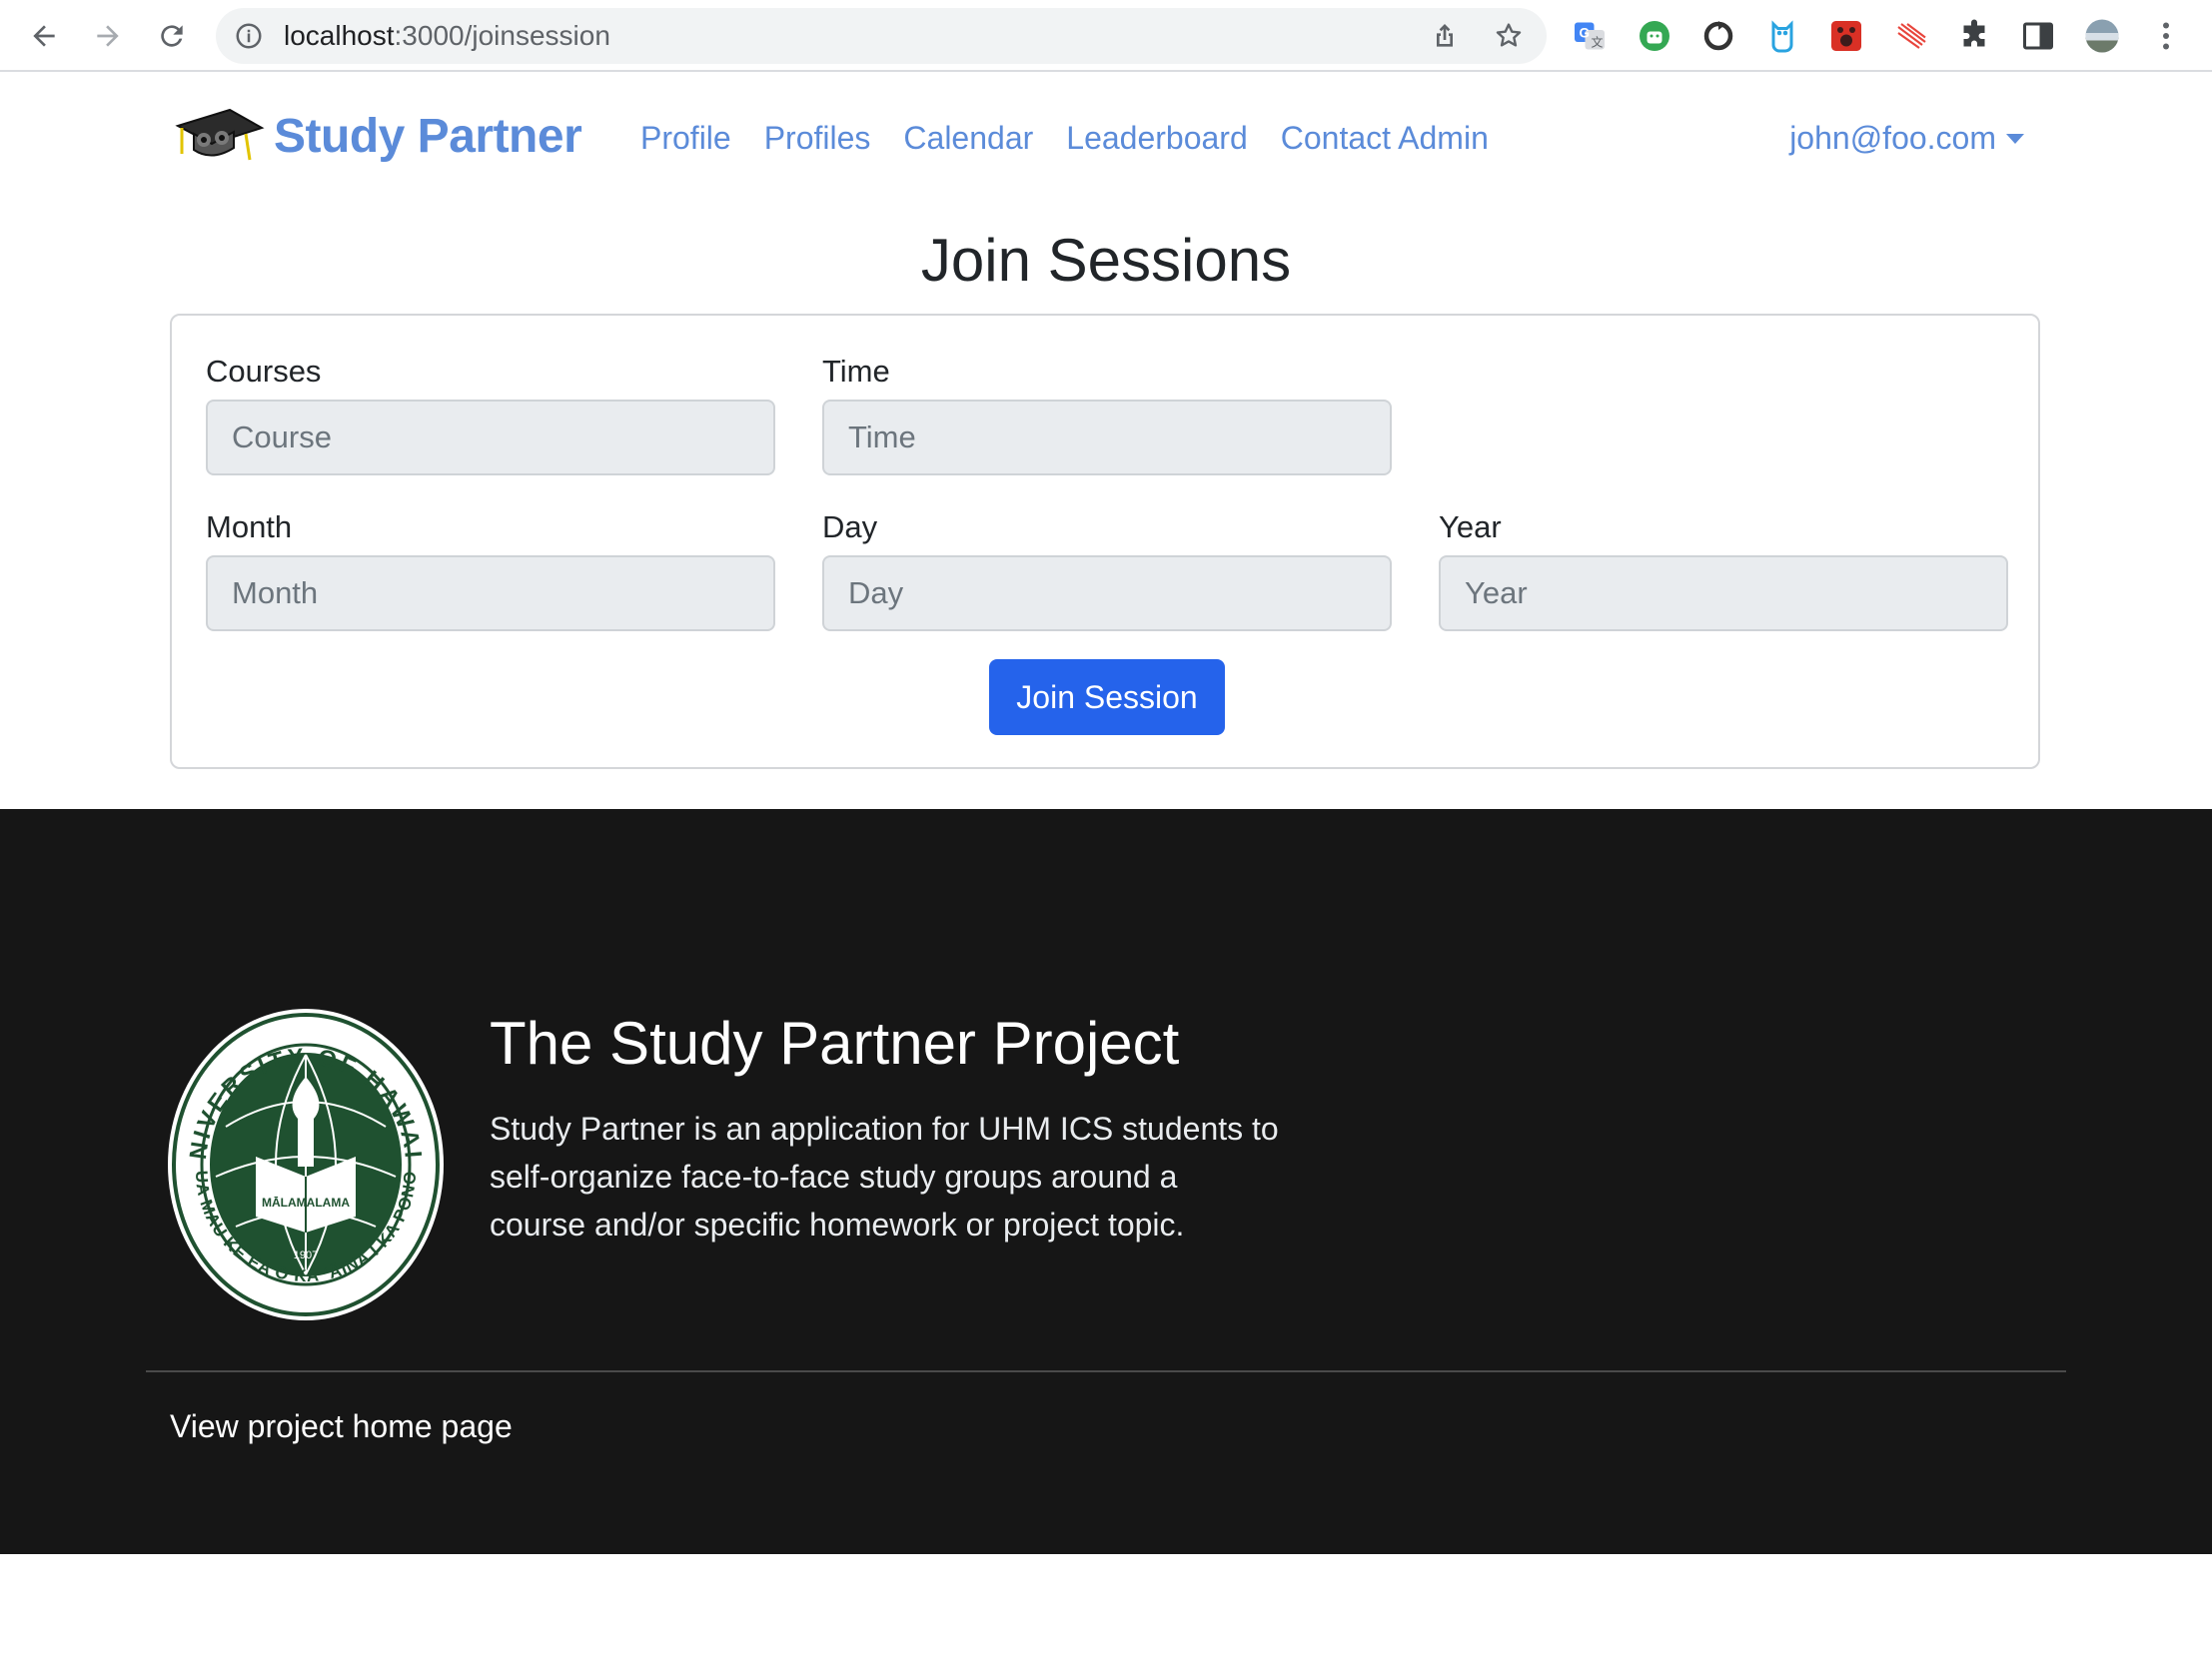 The width and height of the screenshot is (2212, 1664). I want to click on google-translate-icon: G文, so click(1590, 36).